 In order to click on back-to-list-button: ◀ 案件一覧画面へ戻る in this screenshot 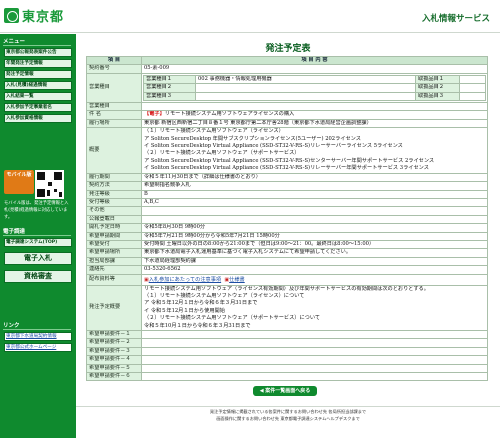, I will do `click(285, 391)`.